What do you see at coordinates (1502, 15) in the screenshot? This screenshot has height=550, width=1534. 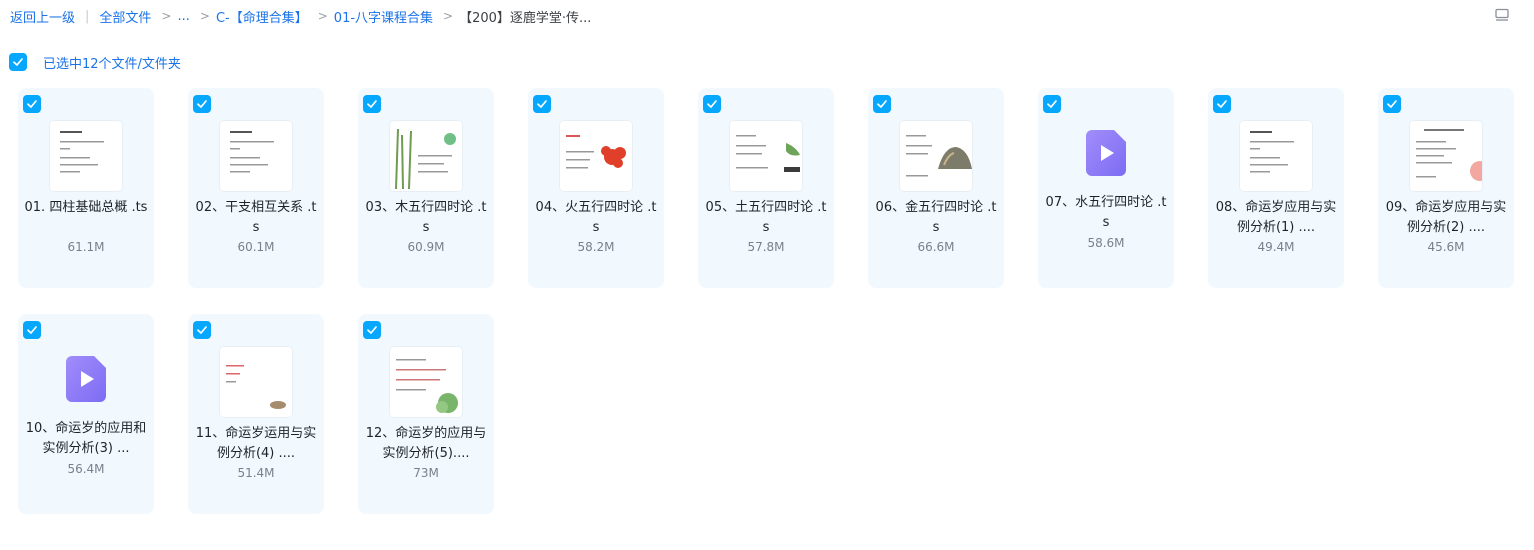 I see `list-view-icon` at bounding box center [1502, 15].